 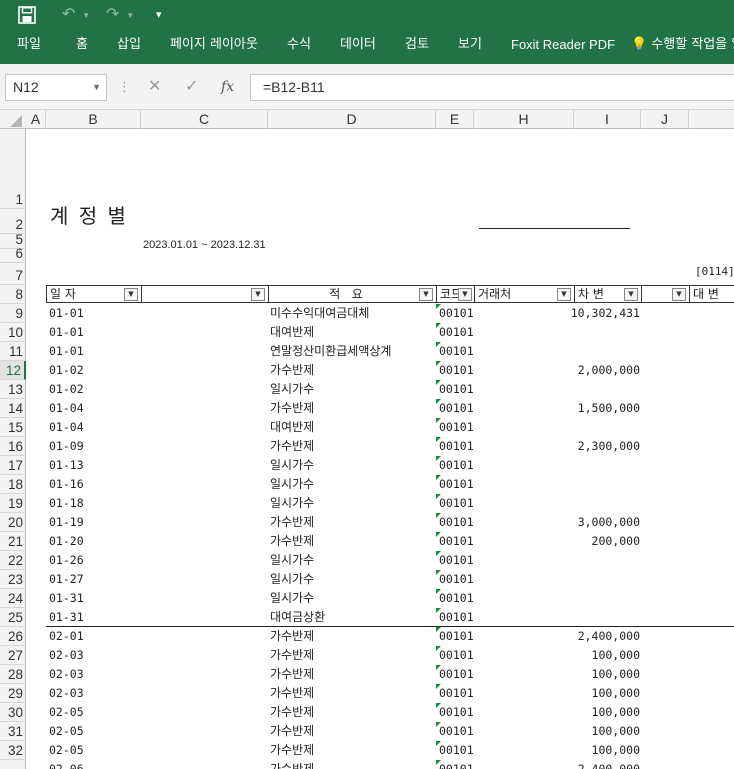 What do you see at coordinates (27, 15) in the screenshot?
I see `save-icon` at bounding box center [27, 15].